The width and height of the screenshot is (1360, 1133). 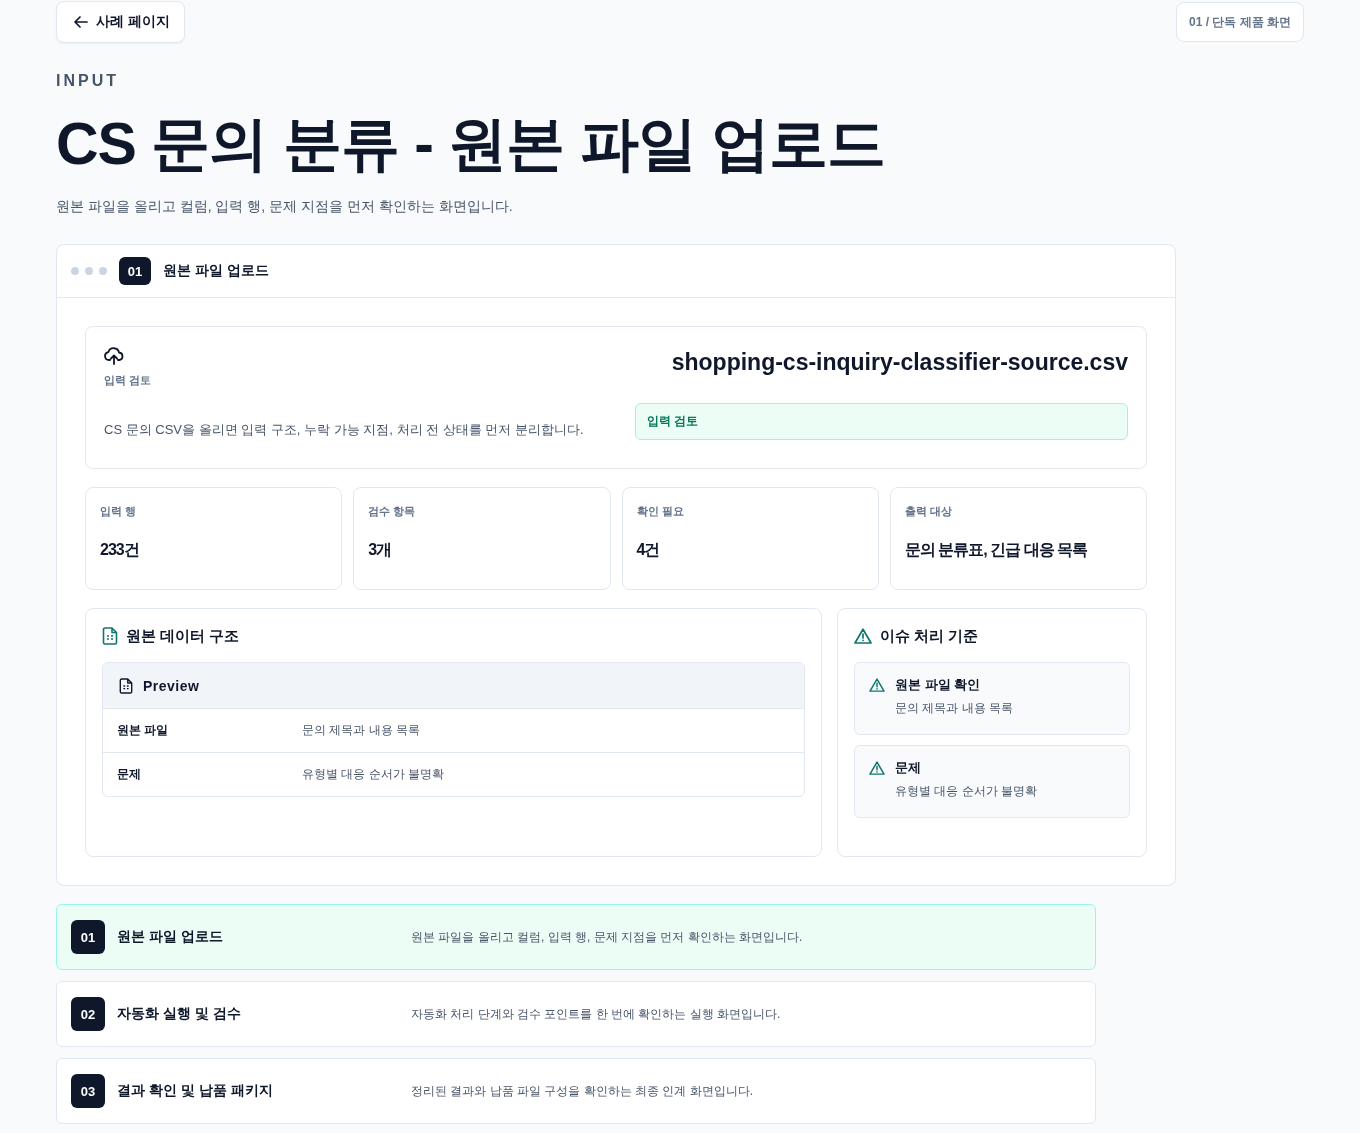 I want to click on issue-title: 문제, so click(x=908, y=768).